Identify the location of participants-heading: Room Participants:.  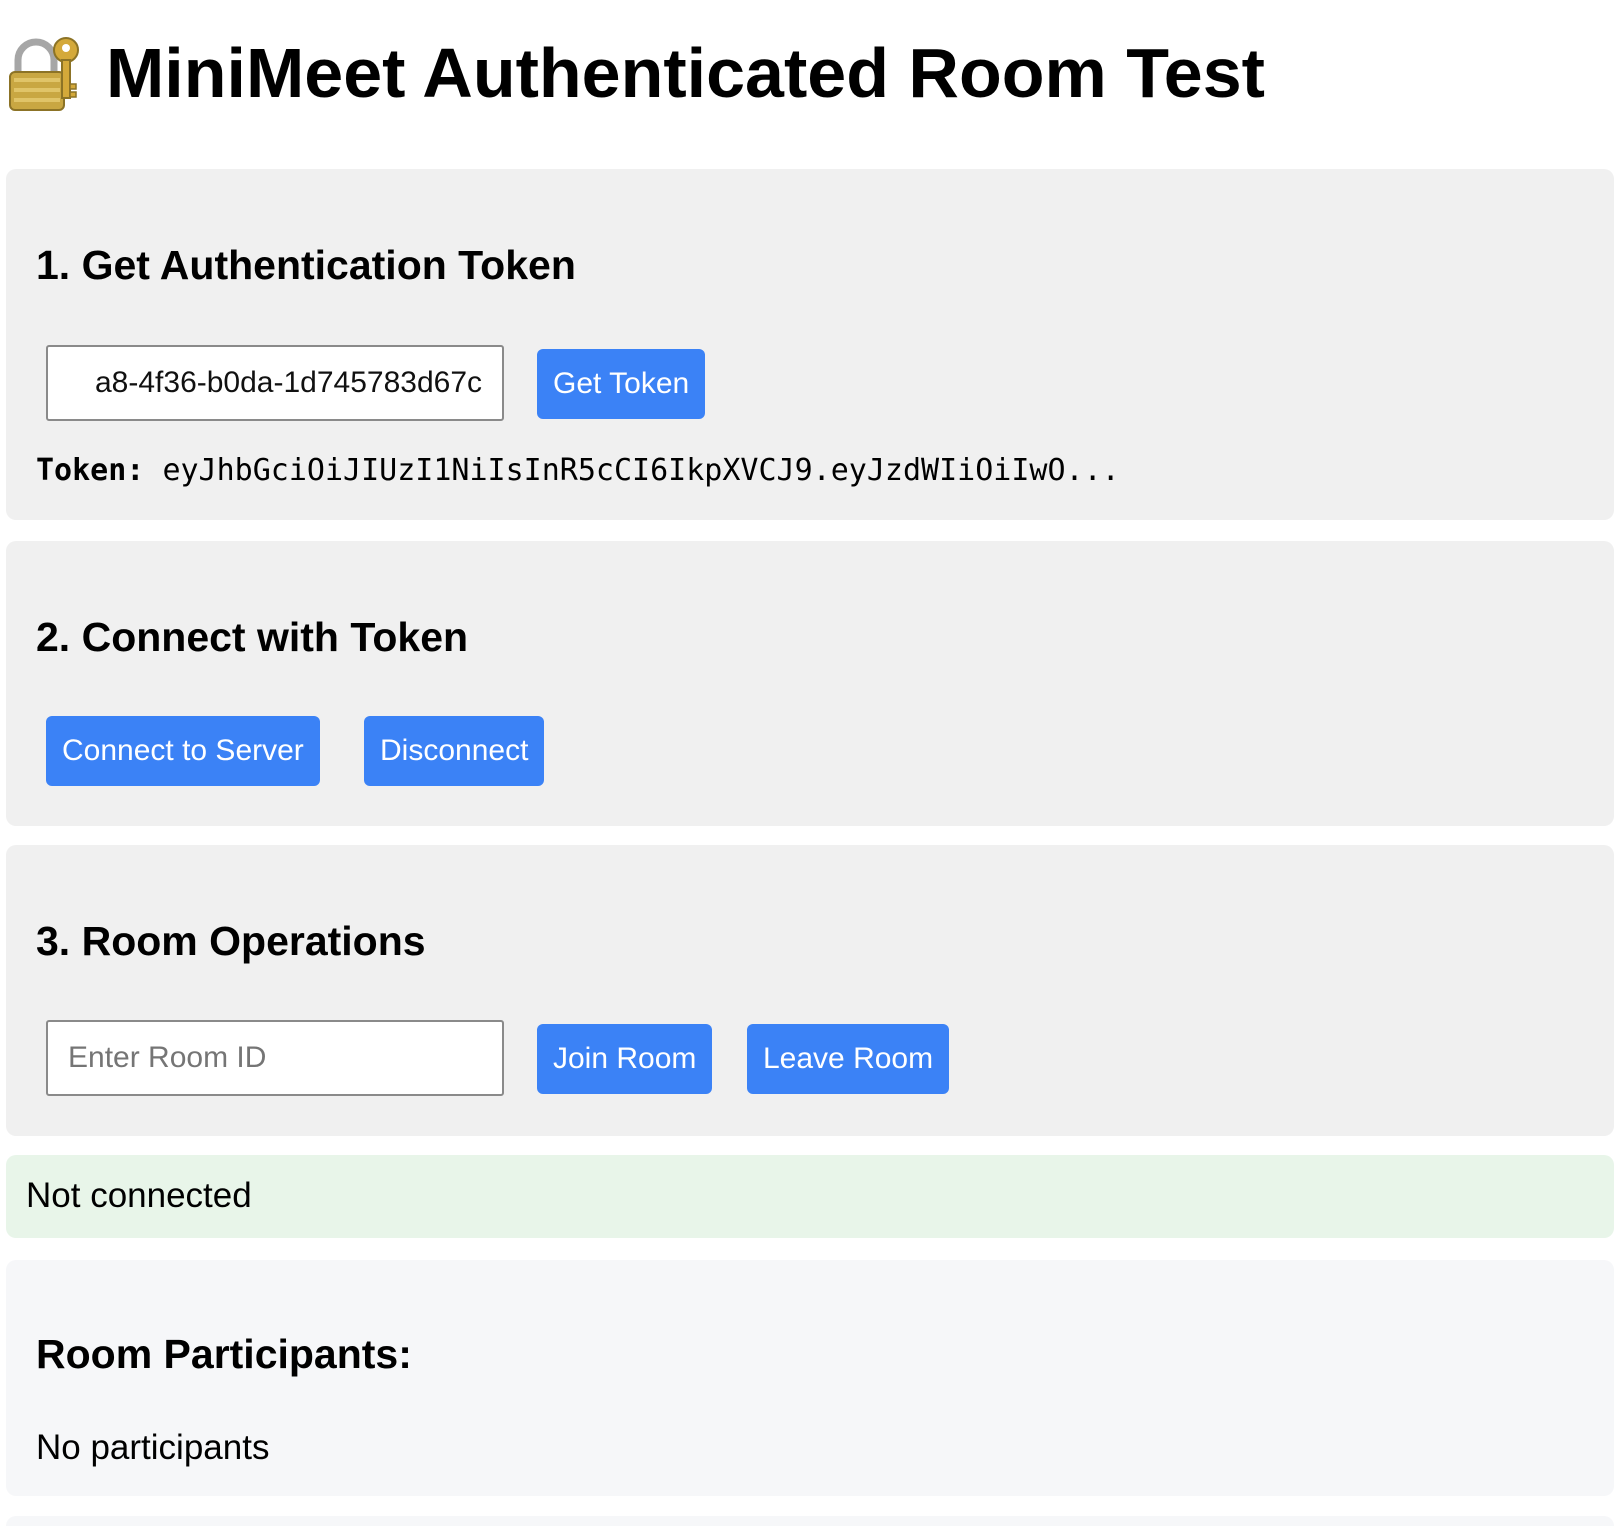
(224, 1354).